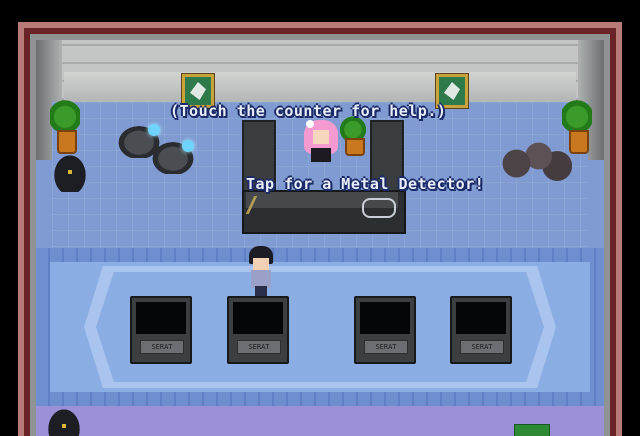 This screenshot has height=436, width=640. What do you see at coordinates (173, 157) in the screenshot?
I see `rat-creature` at bounding box center [173, 157].